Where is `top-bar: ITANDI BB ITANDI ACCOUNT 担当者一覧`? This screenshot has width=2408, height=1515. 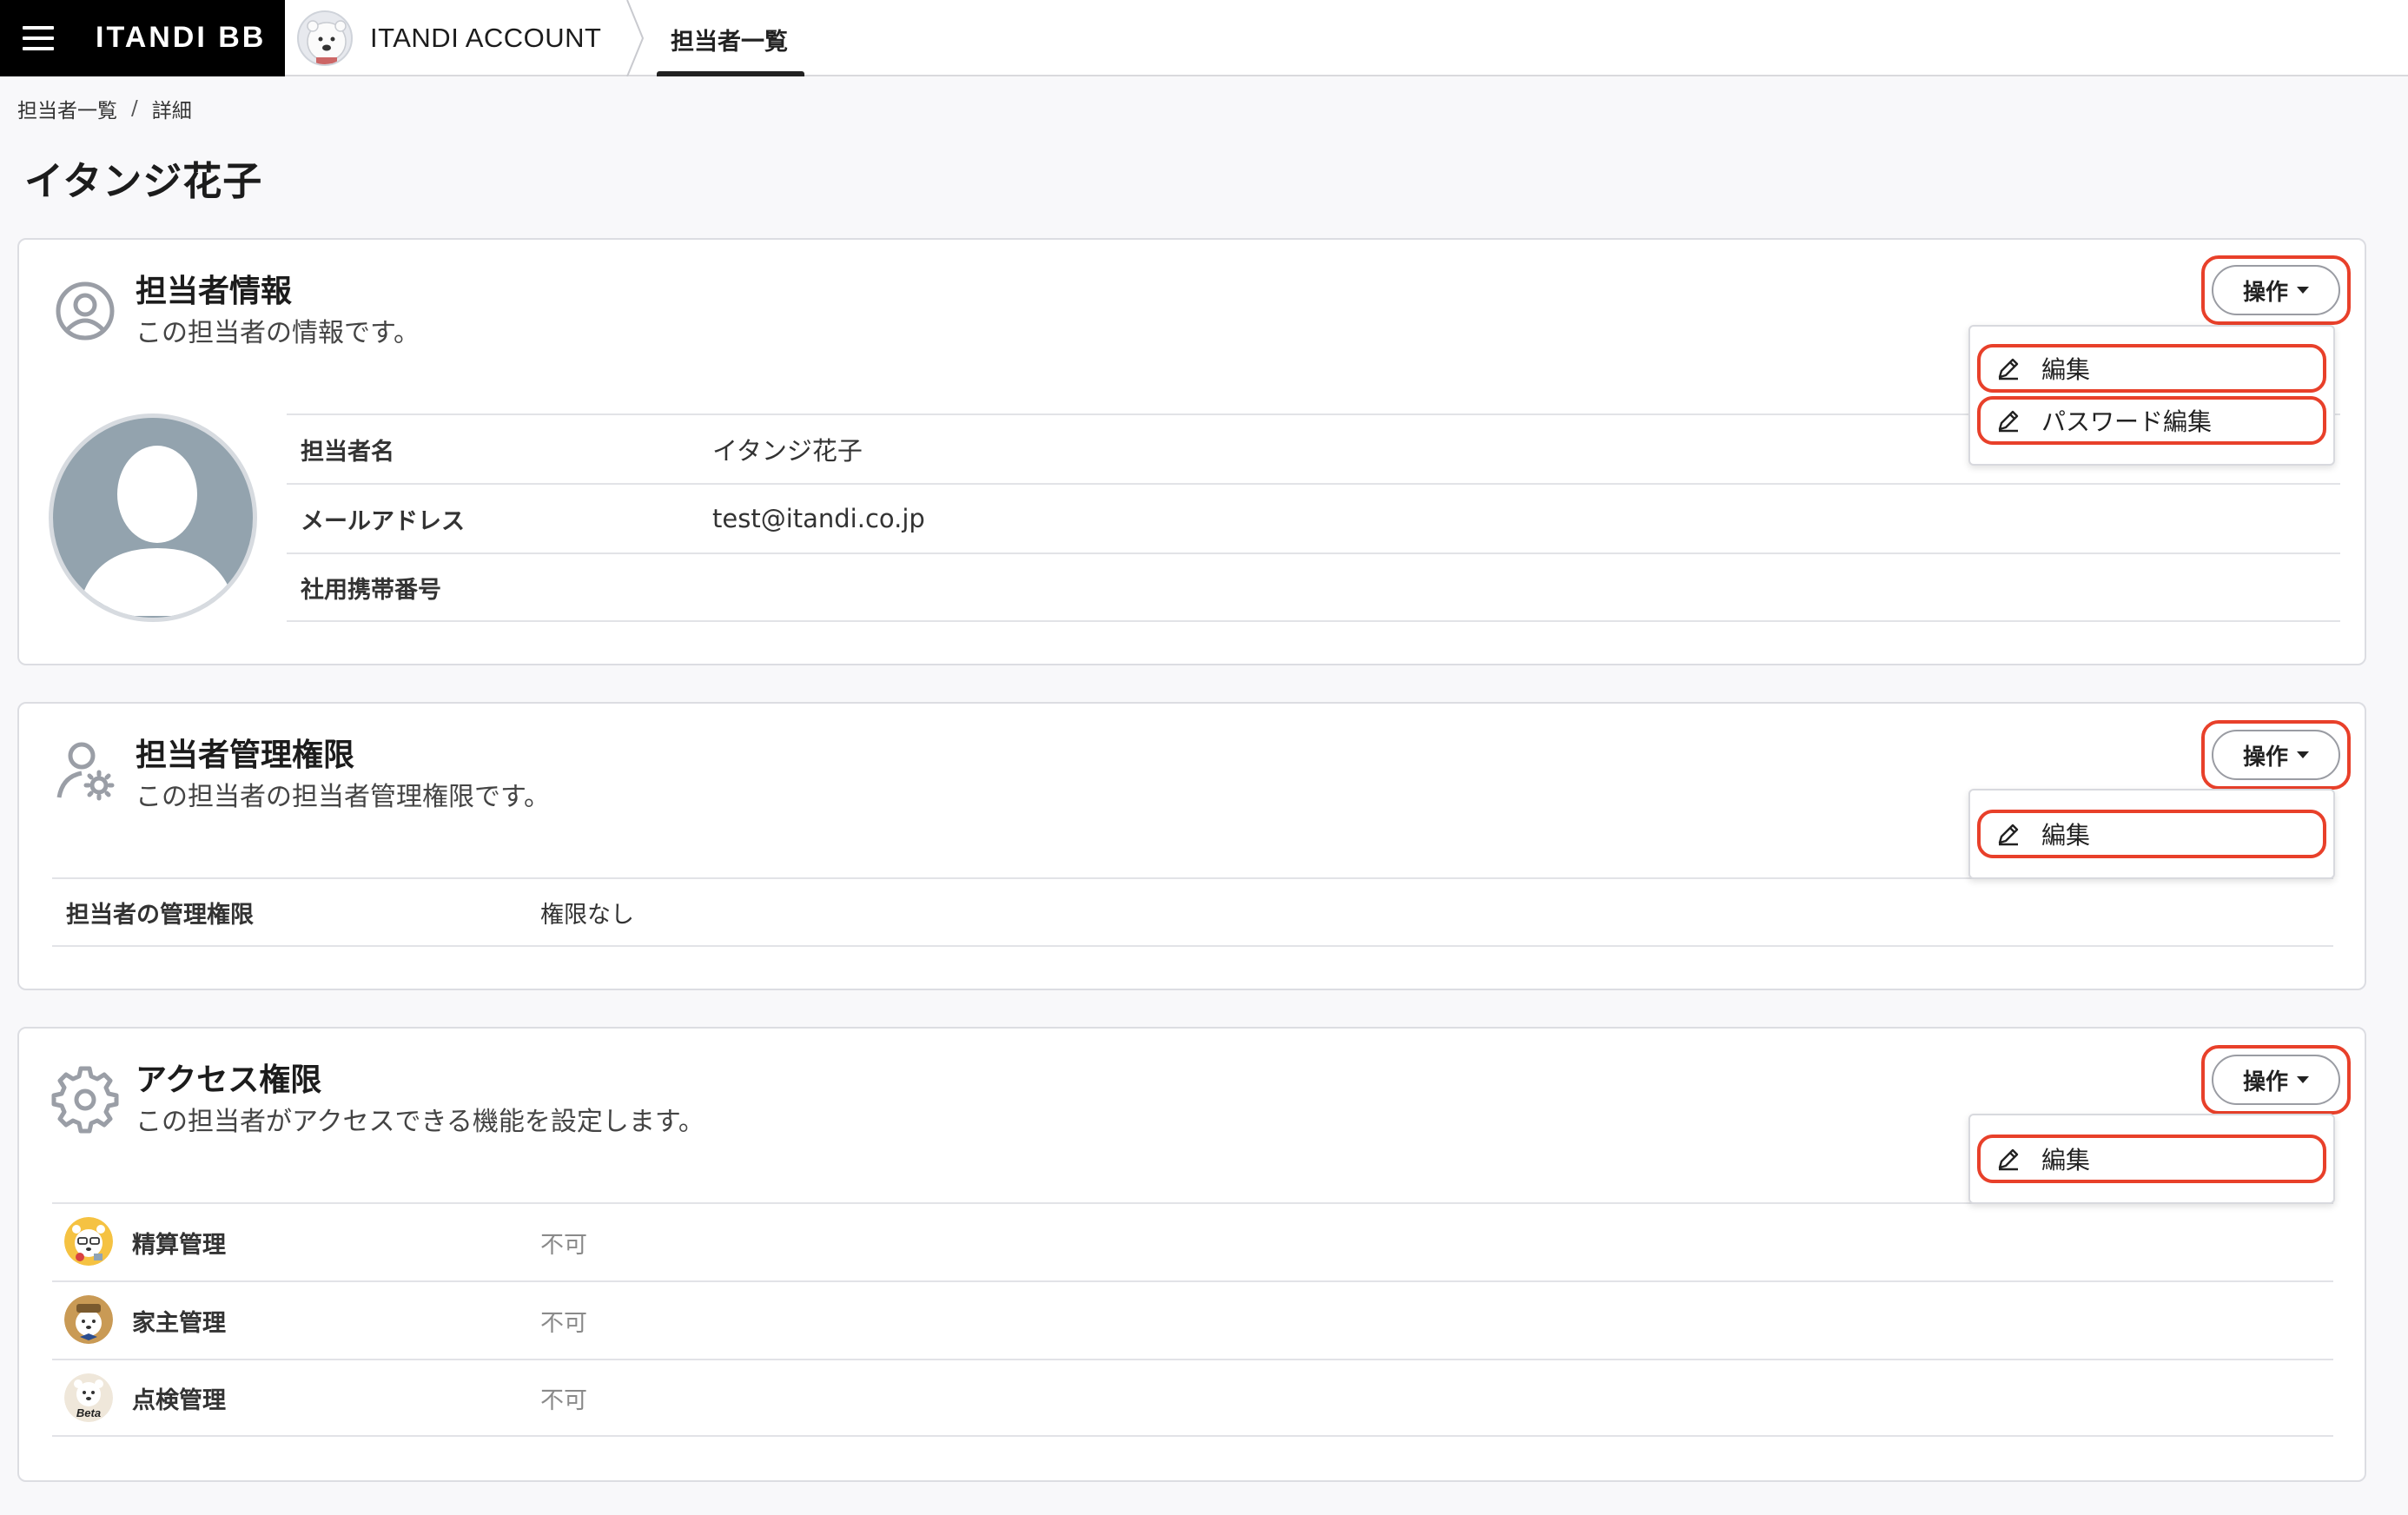 top-bar: ITANDI BB ITANDI ACCOUNT 担当者一覧 is located at coordinates (1204, 38).